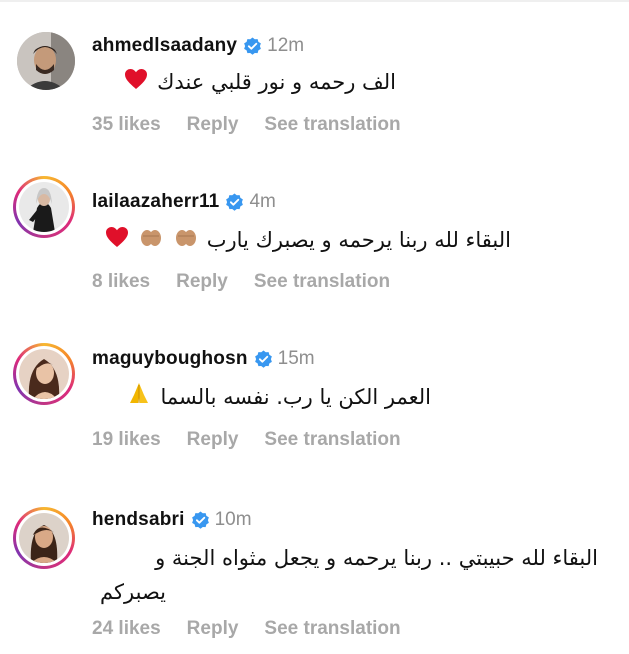  I want to click on comment-actions: 8 likes Reply See translation, so click(241, 282).